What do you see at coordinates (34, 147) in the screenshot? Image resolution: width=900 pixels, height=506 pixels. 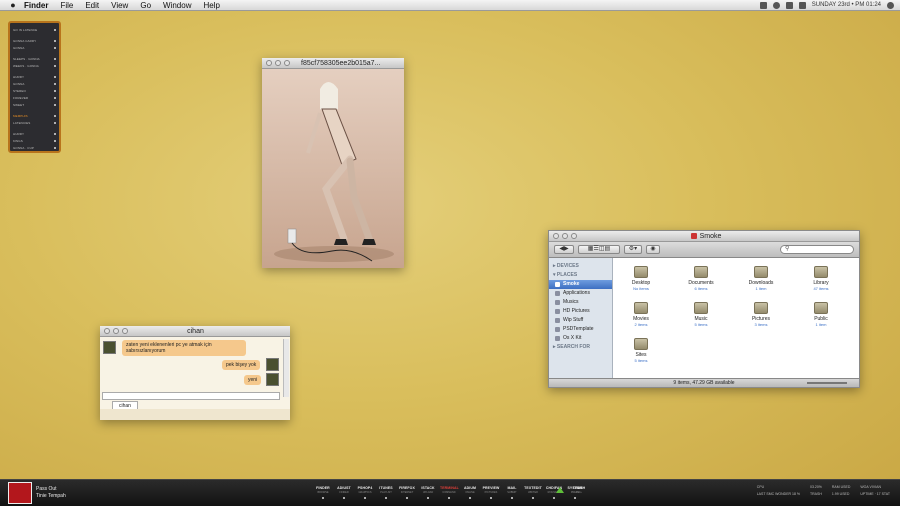 I see `widget-row: GONNA · CUP` at bounding box center [34, 147].